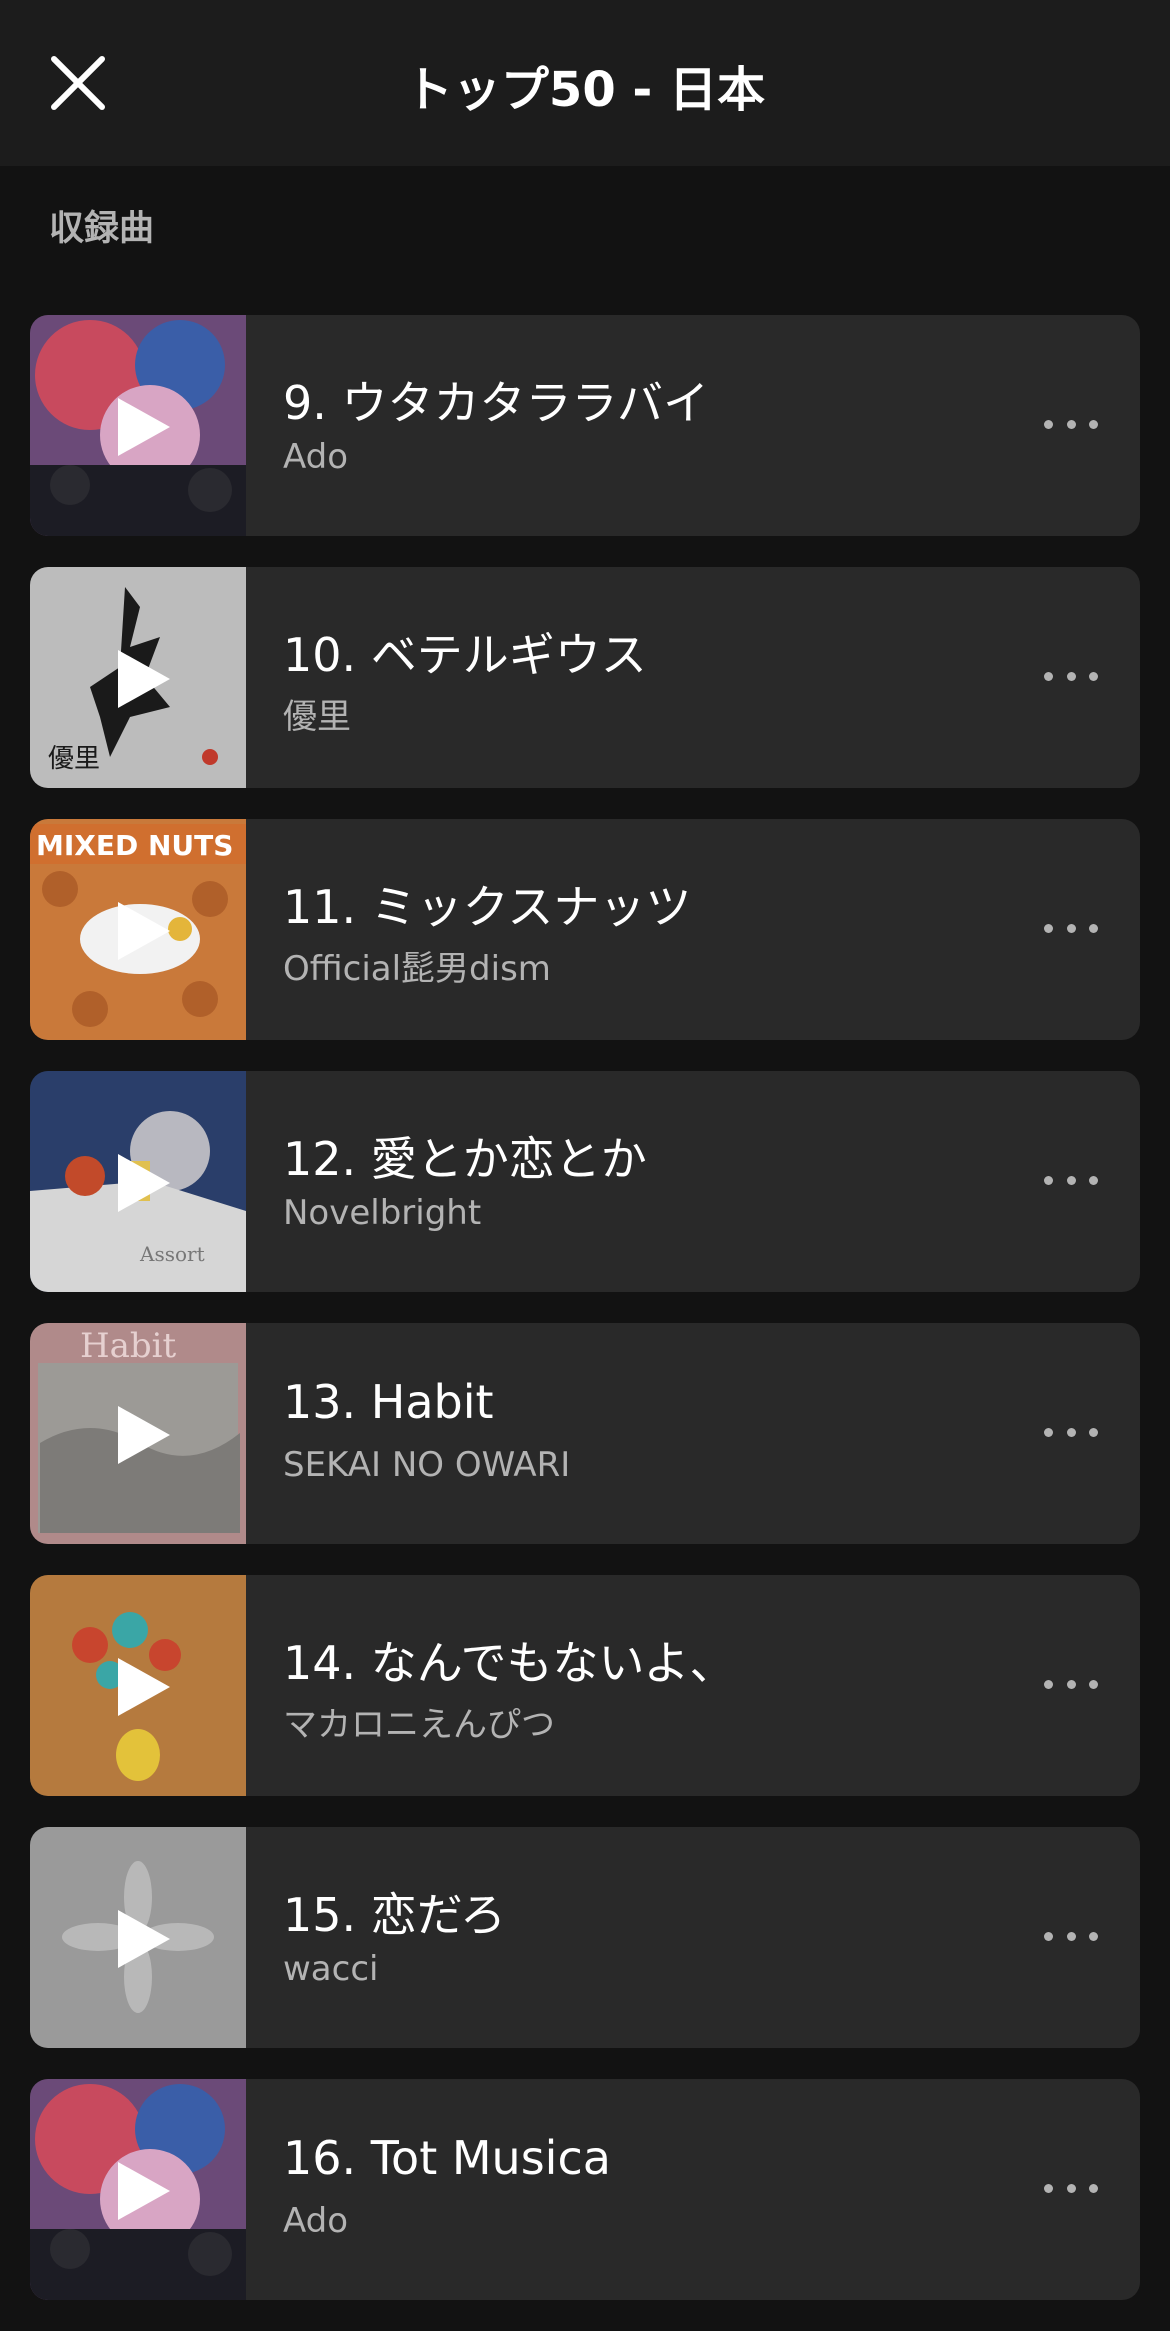 Image resolution: width=1170 pixels, height=2331 pixels. I want to click on track-row: Assort 12. 愛とか恋とか Novelbright, so click(585, 1181).